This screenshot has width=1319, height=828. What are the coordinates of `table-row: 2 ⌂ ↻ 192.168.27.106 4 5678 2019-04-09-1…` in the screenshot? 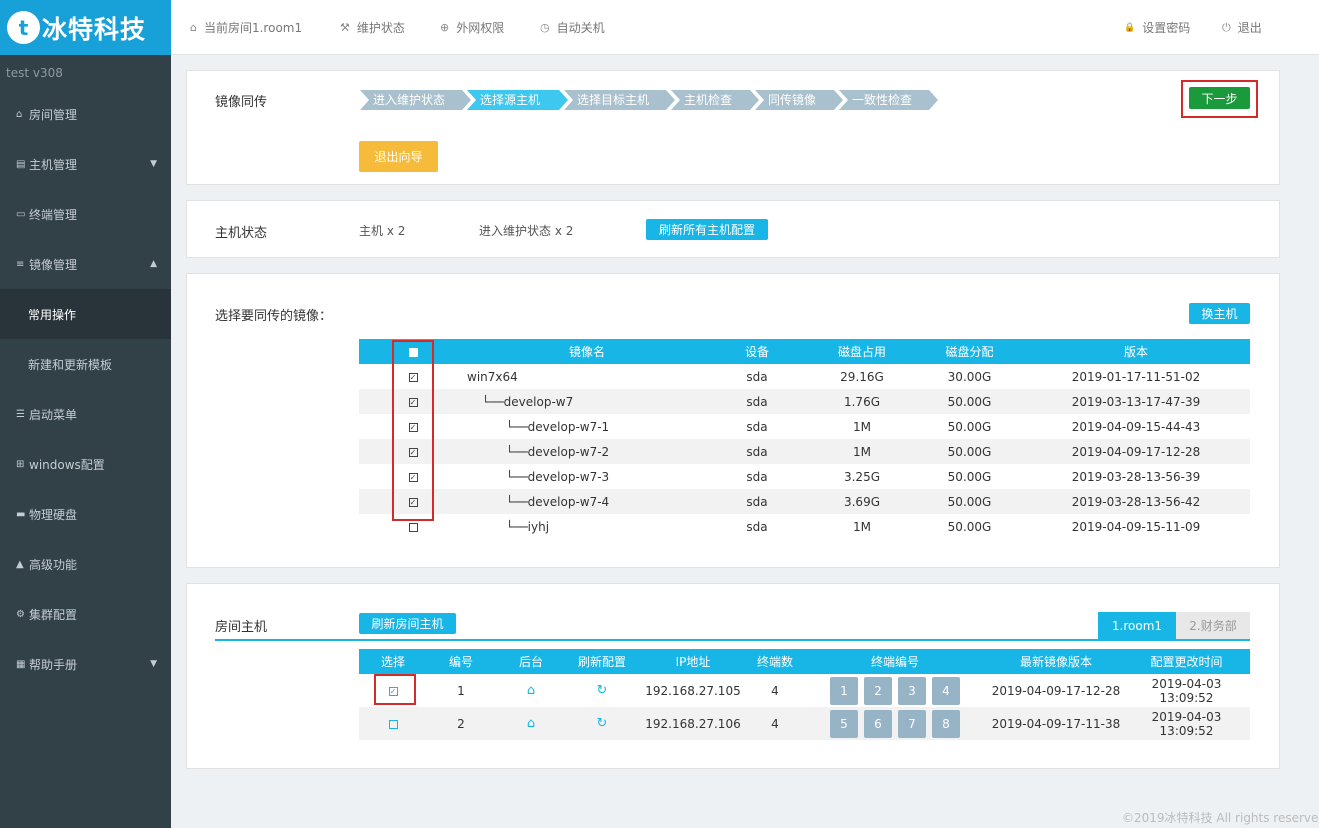 It's located at (804, 723).